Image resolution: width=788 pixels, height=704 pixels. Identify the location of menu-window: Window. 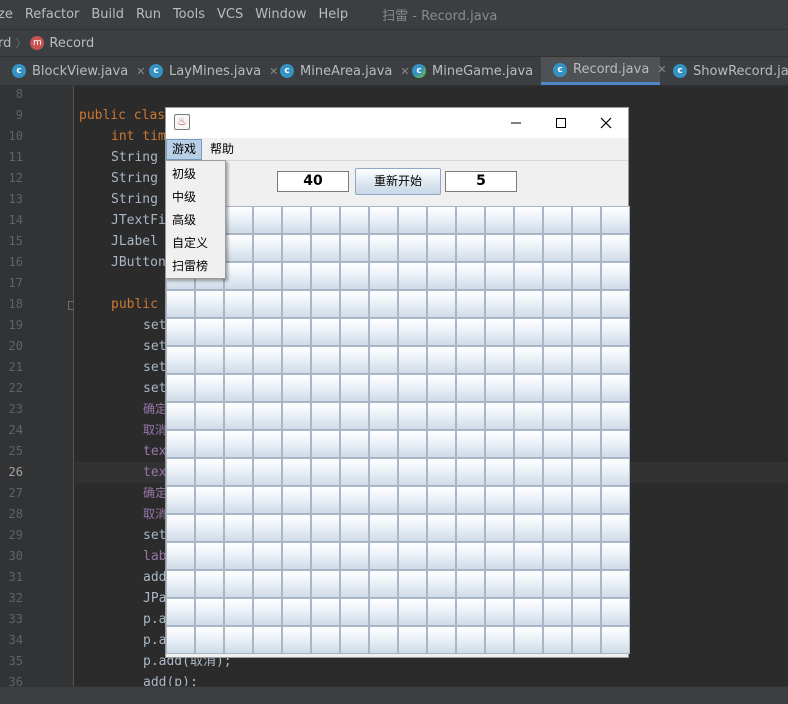
(280, 14).